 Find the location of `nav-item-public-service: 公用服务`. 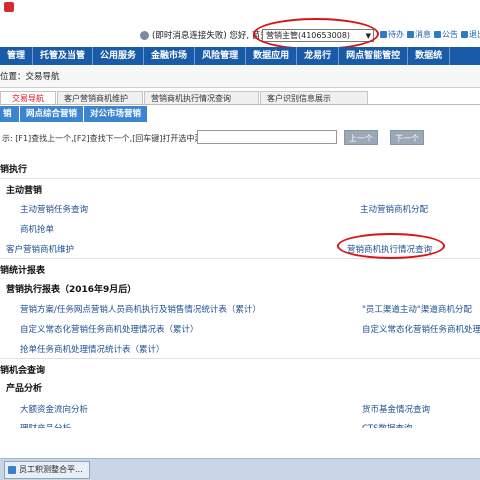

nav-item-public-service: 公用服务 is located at coordinates (119, 56).